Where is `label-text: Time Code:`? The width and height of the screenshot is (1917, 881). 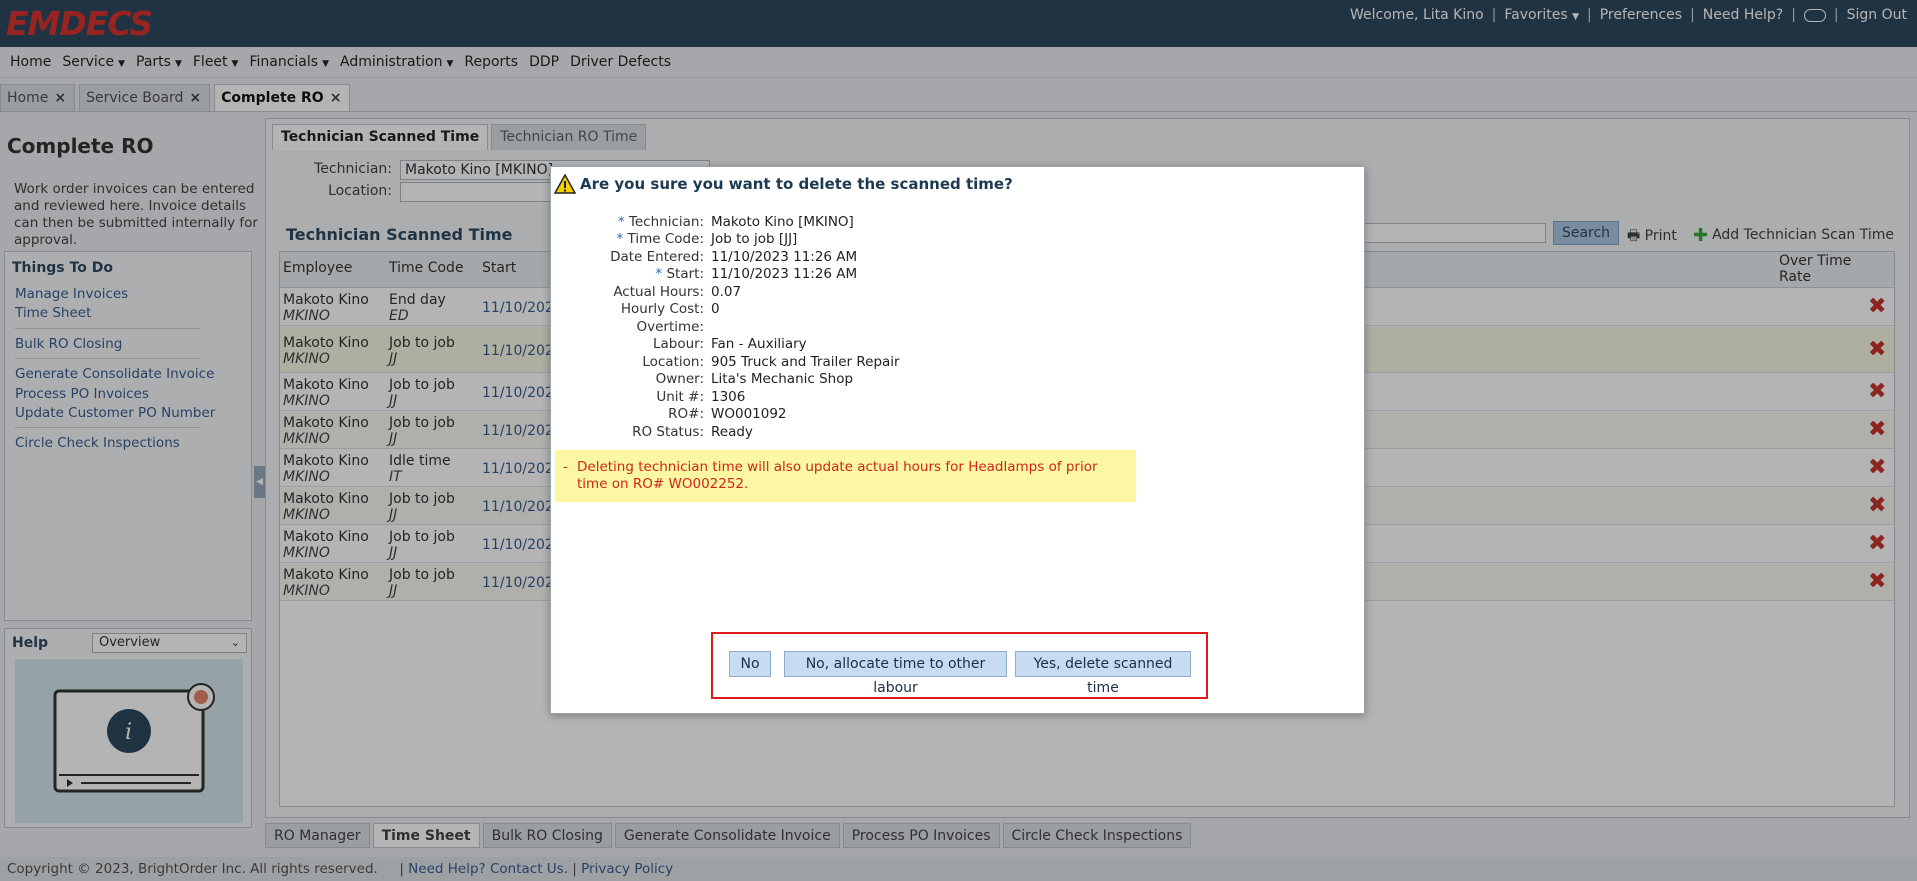
label-text: Time Code: is located at coordinates (665, 239).